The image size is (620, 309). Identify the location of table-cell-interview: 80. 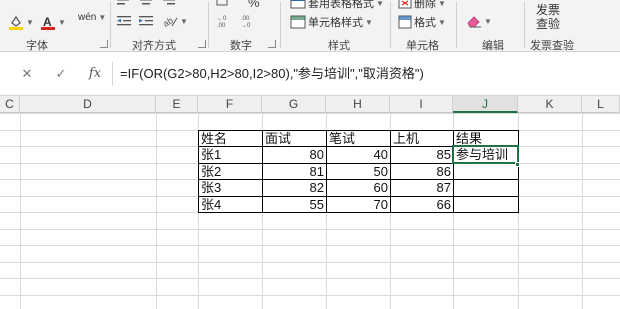
(294, 154).